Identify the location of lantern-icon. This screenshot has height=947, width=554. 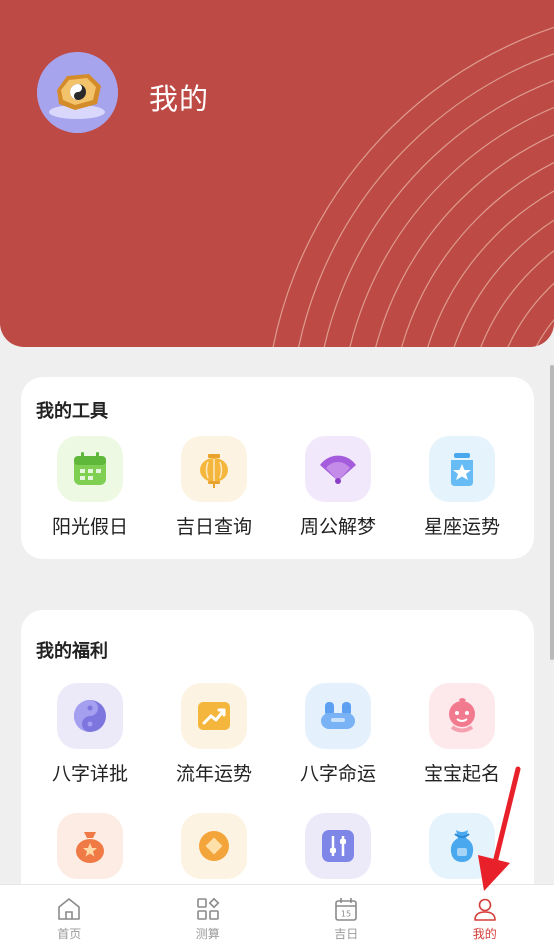
(214, 469).